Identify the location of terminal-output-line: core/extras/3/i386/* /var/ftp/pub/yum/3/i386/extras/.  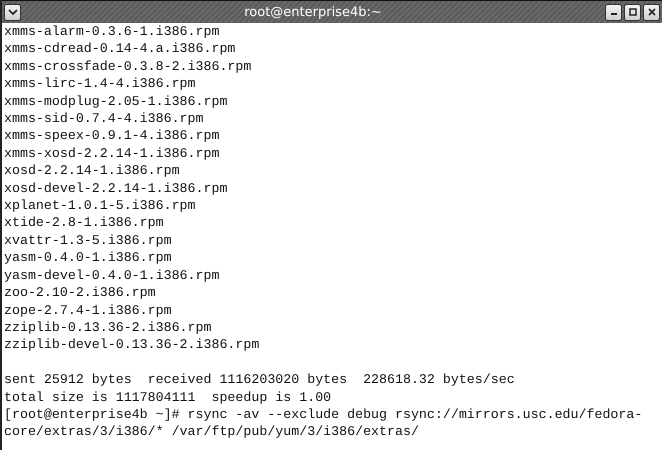
(211, 432).